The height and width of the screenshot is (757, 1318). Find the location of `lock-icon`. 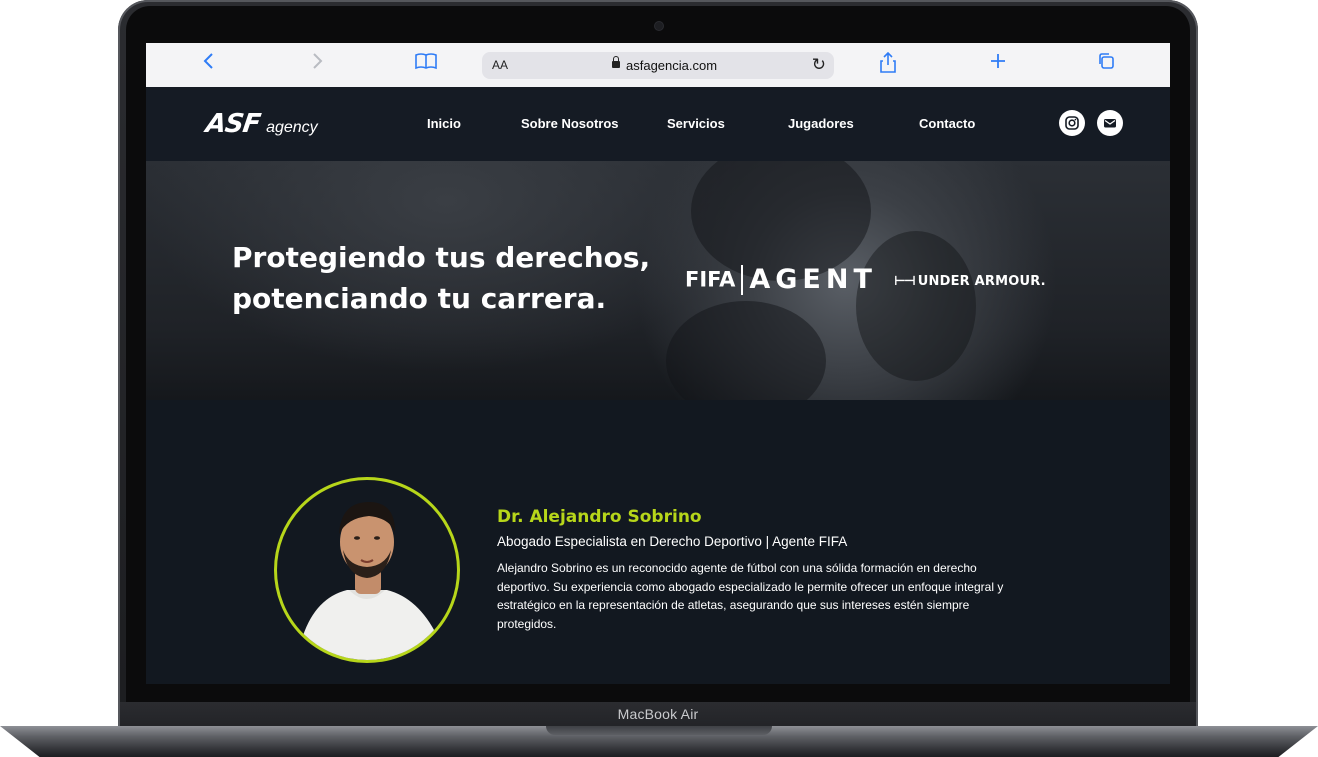

lock-icon is located at coordinates (616, 62).